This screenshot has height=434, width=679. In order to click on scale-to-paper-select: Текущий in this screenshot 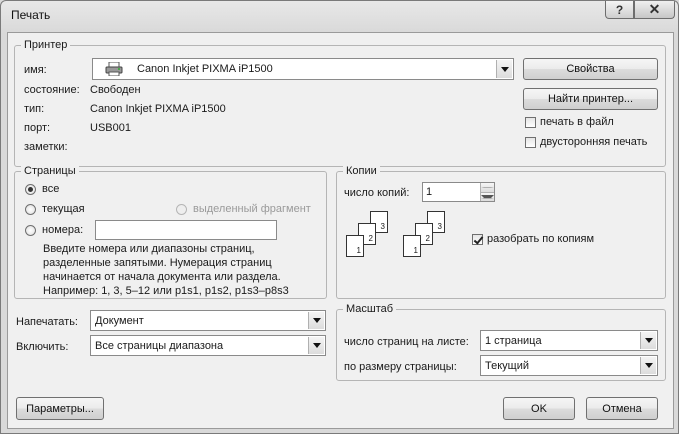, I will do `click(569, 365)`.